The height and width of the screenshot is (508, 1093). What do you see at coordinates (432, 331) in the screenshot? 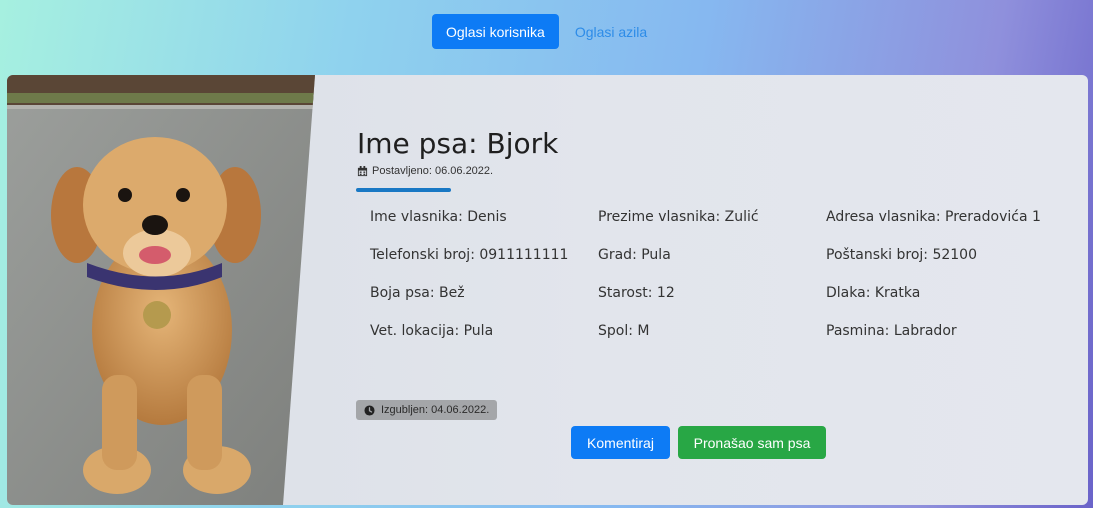
I see `vet-location: Vet. lokacija: Pula` at bounding box center [432, 331].